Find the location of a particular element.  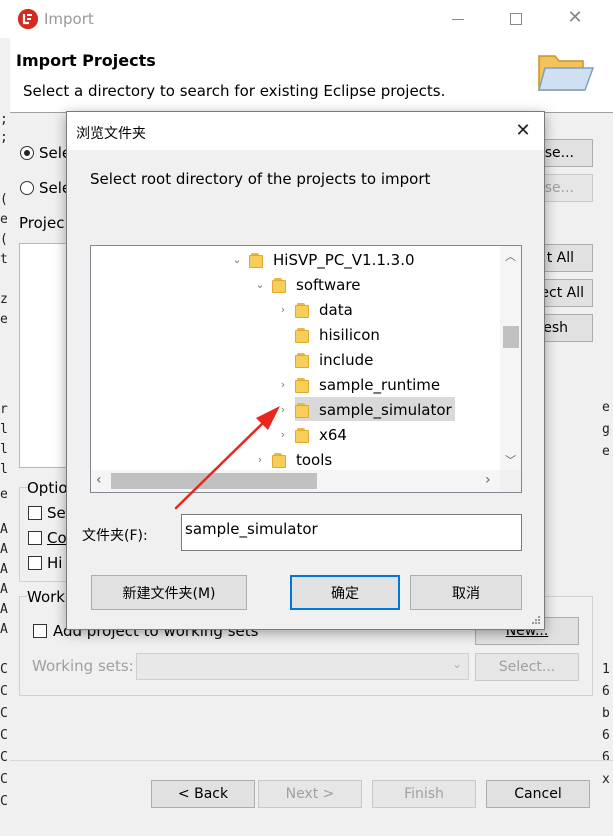

options-label: Optio is located at coordinates (48, 488).